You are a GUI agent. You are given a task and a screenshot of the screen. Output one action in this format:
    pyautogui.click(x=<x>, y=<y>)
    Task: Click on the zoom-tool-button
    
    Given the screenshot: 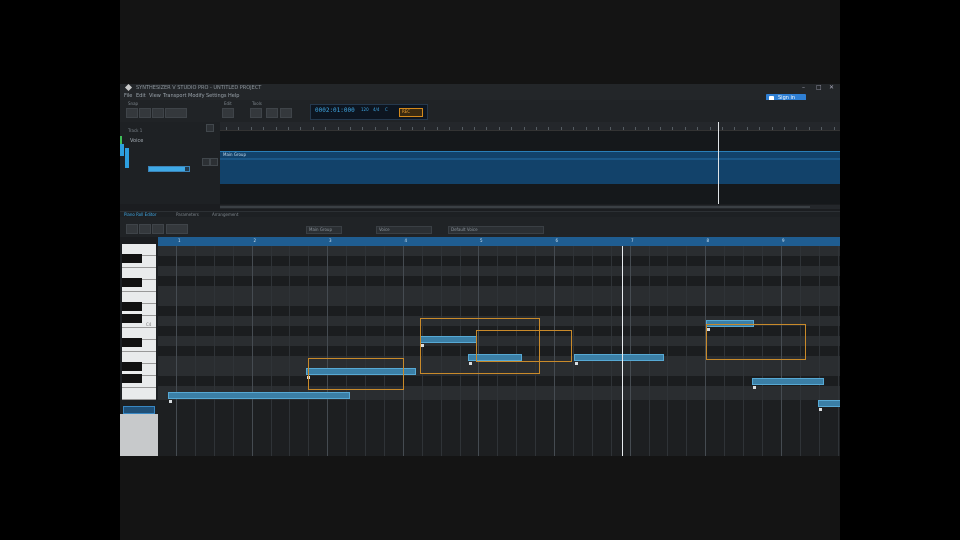 What is the action you would take?
    pyautogui.click(x=286, y=113)
    